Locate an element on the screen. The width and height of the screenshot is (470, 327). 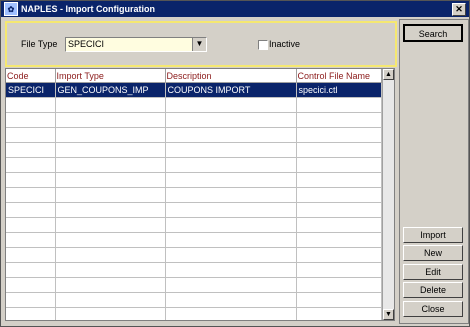
file-type-dropdown: SPECICI ▼ is located at coordinates (136, 44).